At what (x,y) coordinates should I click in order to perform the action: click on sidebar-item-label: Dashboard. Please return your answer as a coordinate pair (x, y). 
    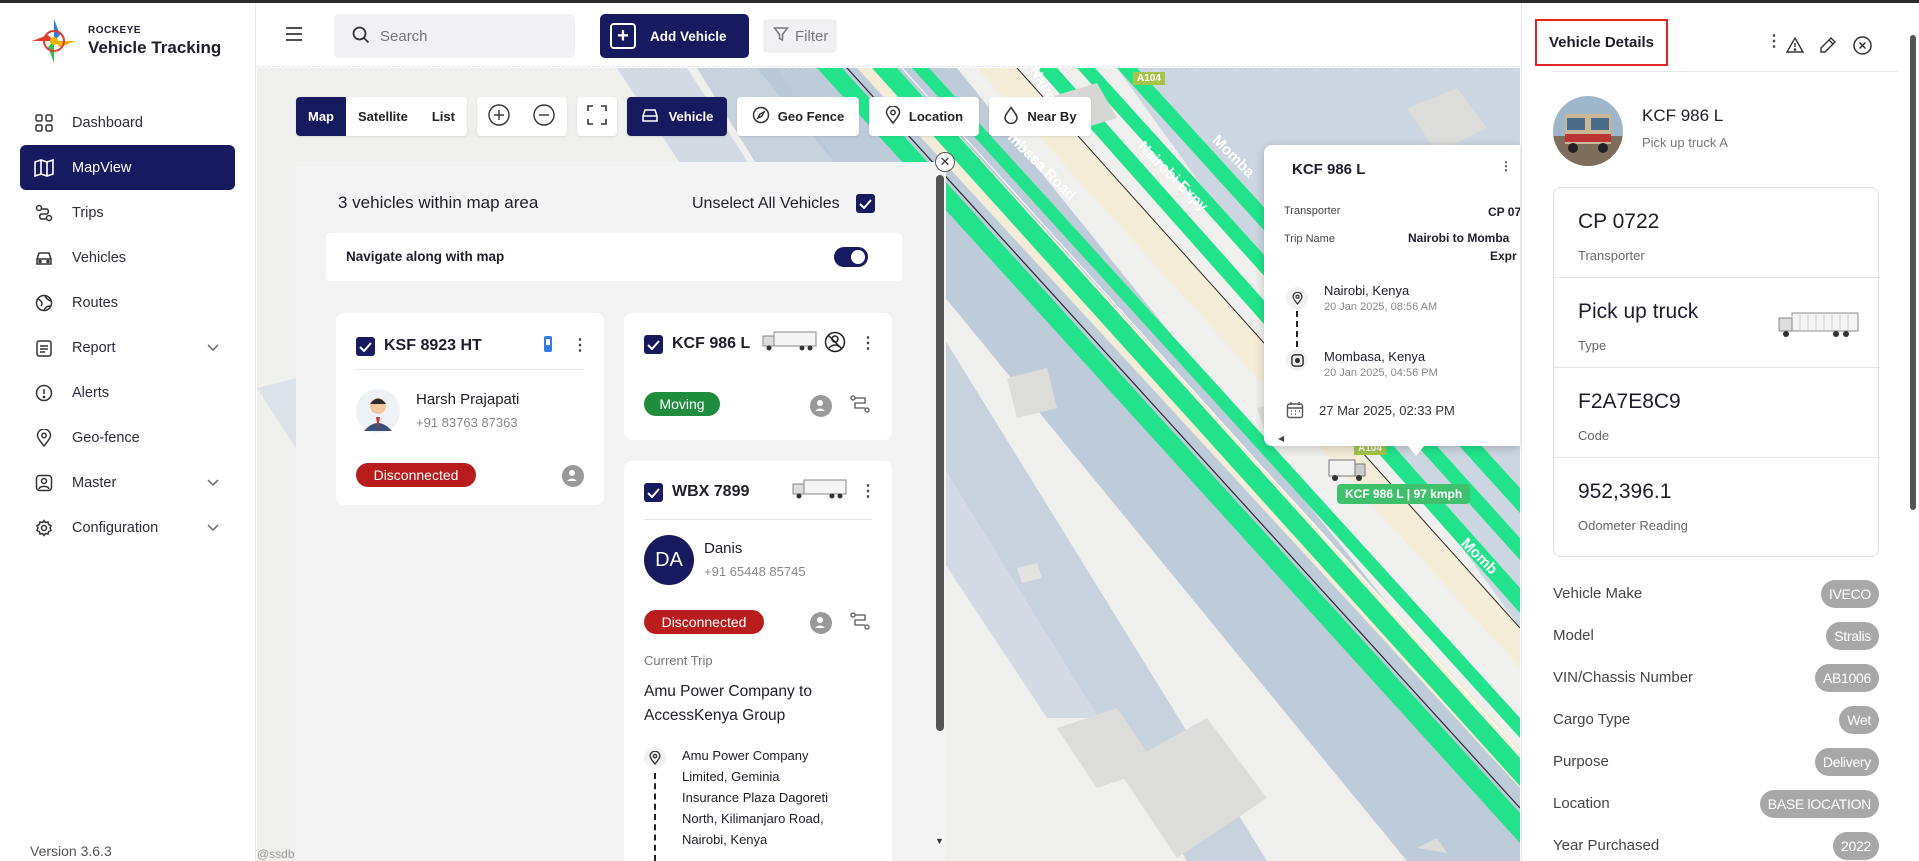
    Looking at the image, I should click on (107, 122).